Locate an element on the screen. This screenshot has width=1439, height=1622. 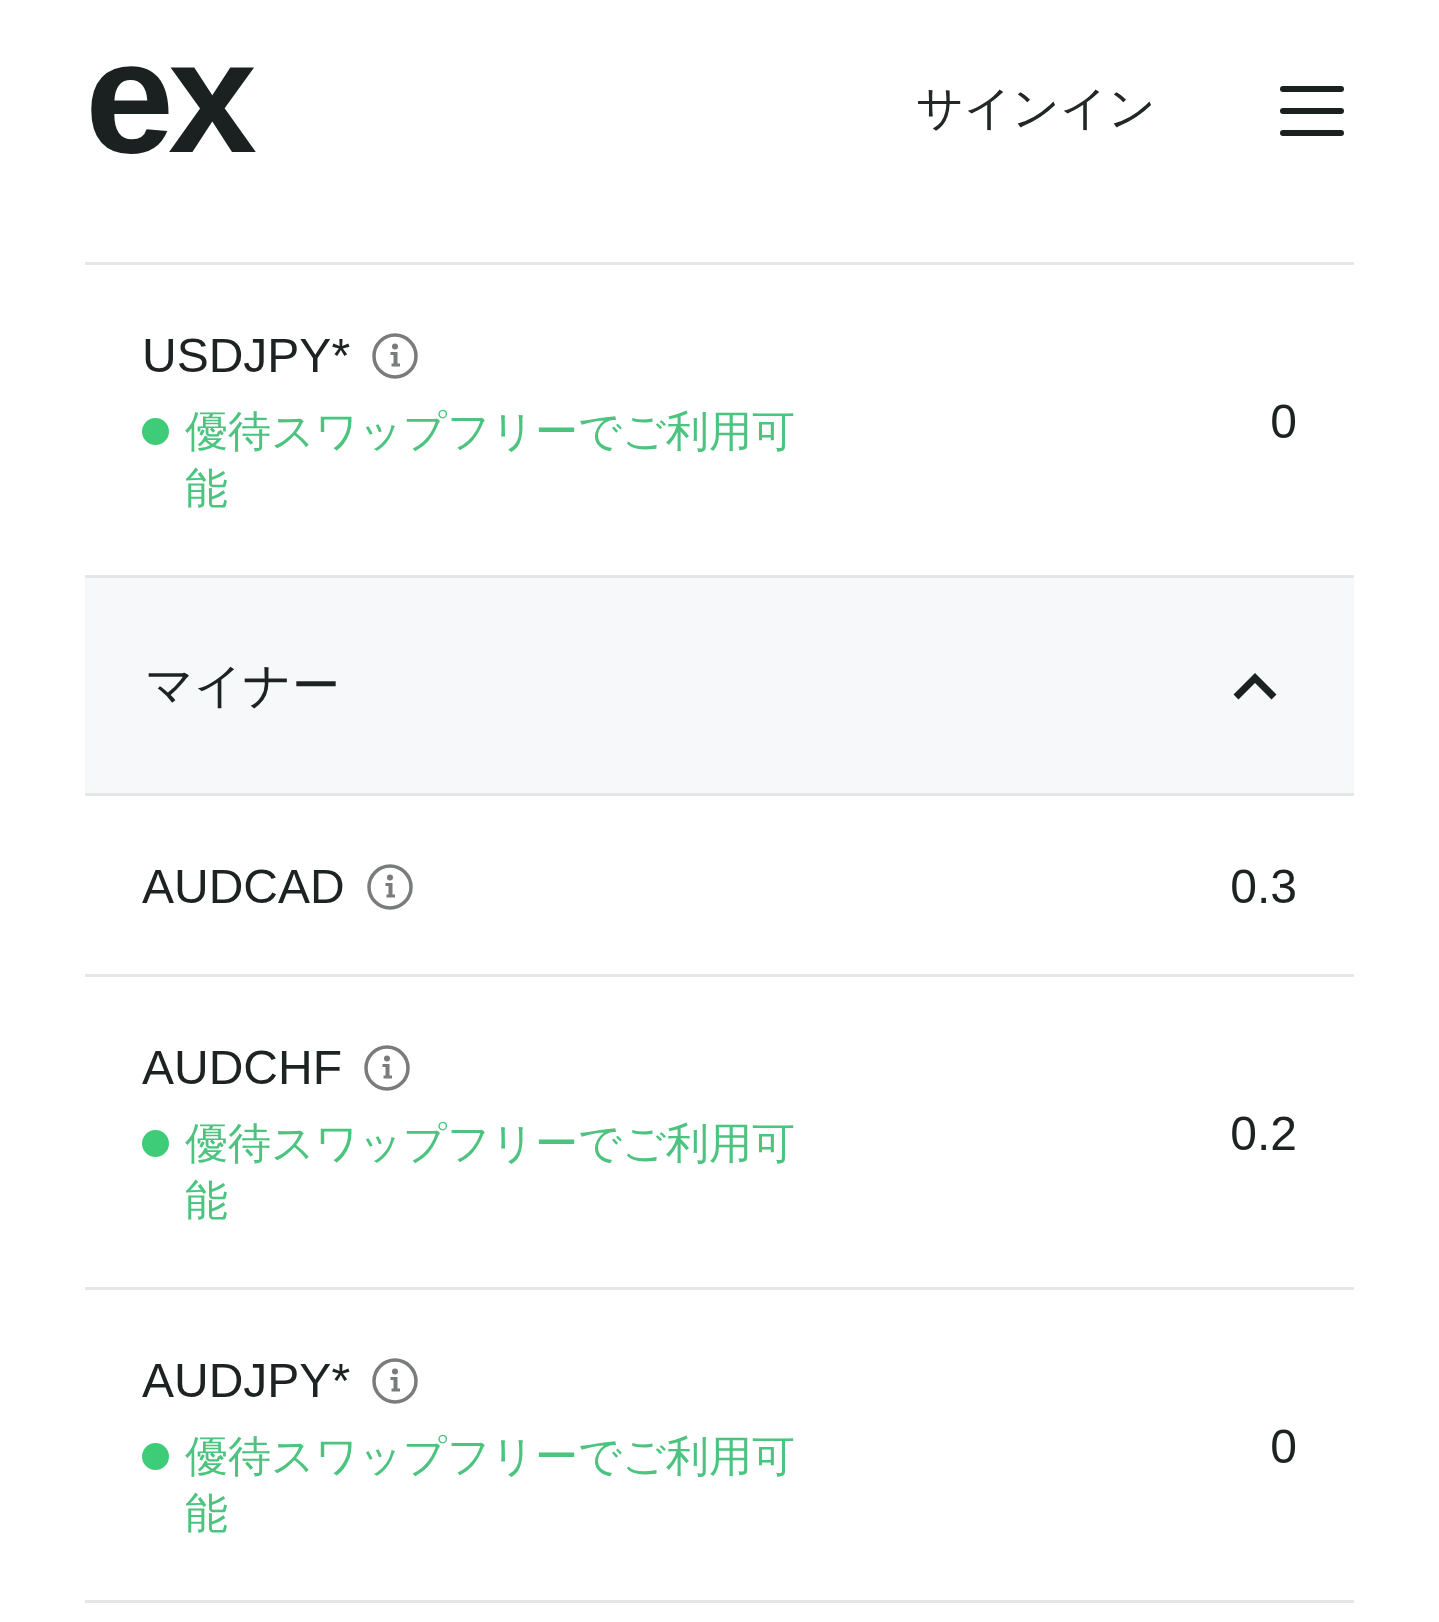
menu-icon is located at coordinates (1312, 111).